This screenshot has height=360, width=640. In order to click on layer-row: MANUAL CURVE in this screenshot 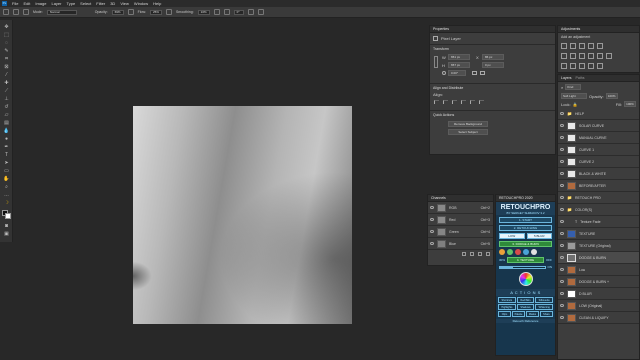, I will do `click(598, 138)`.